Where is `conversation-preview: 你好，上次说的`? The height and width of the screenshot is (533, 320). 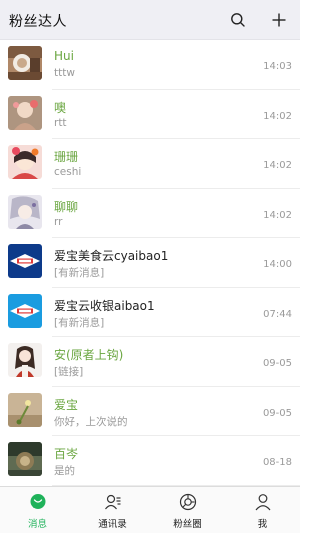
conversation-preview: 你好，上次说的 is located at coordinates (91, 421).